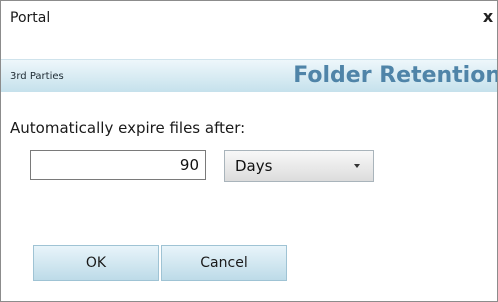  I want to click on window-title: Portal, so click(30, 18).